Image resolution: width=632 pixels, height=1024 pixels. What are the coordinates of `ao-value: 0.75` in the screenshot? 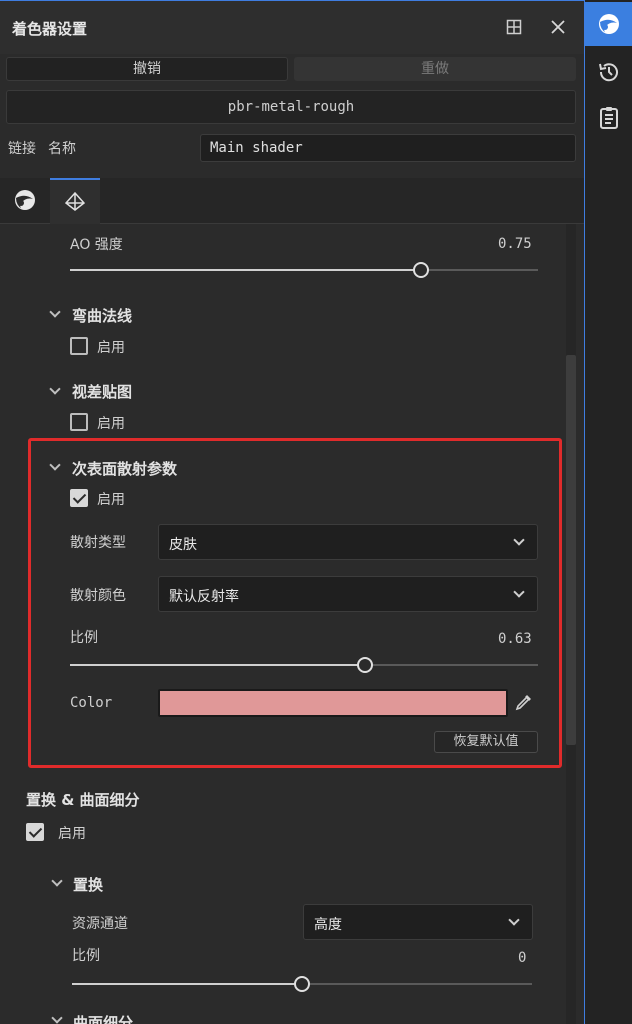 It's located at (515, 244).